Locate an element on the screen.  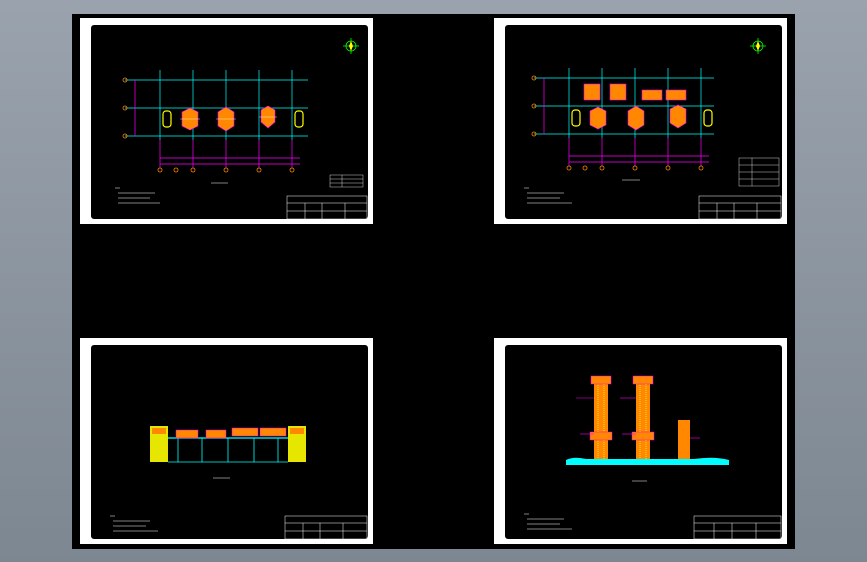
drawing-sheet-plan-detail is located at coordinates (640, 121).